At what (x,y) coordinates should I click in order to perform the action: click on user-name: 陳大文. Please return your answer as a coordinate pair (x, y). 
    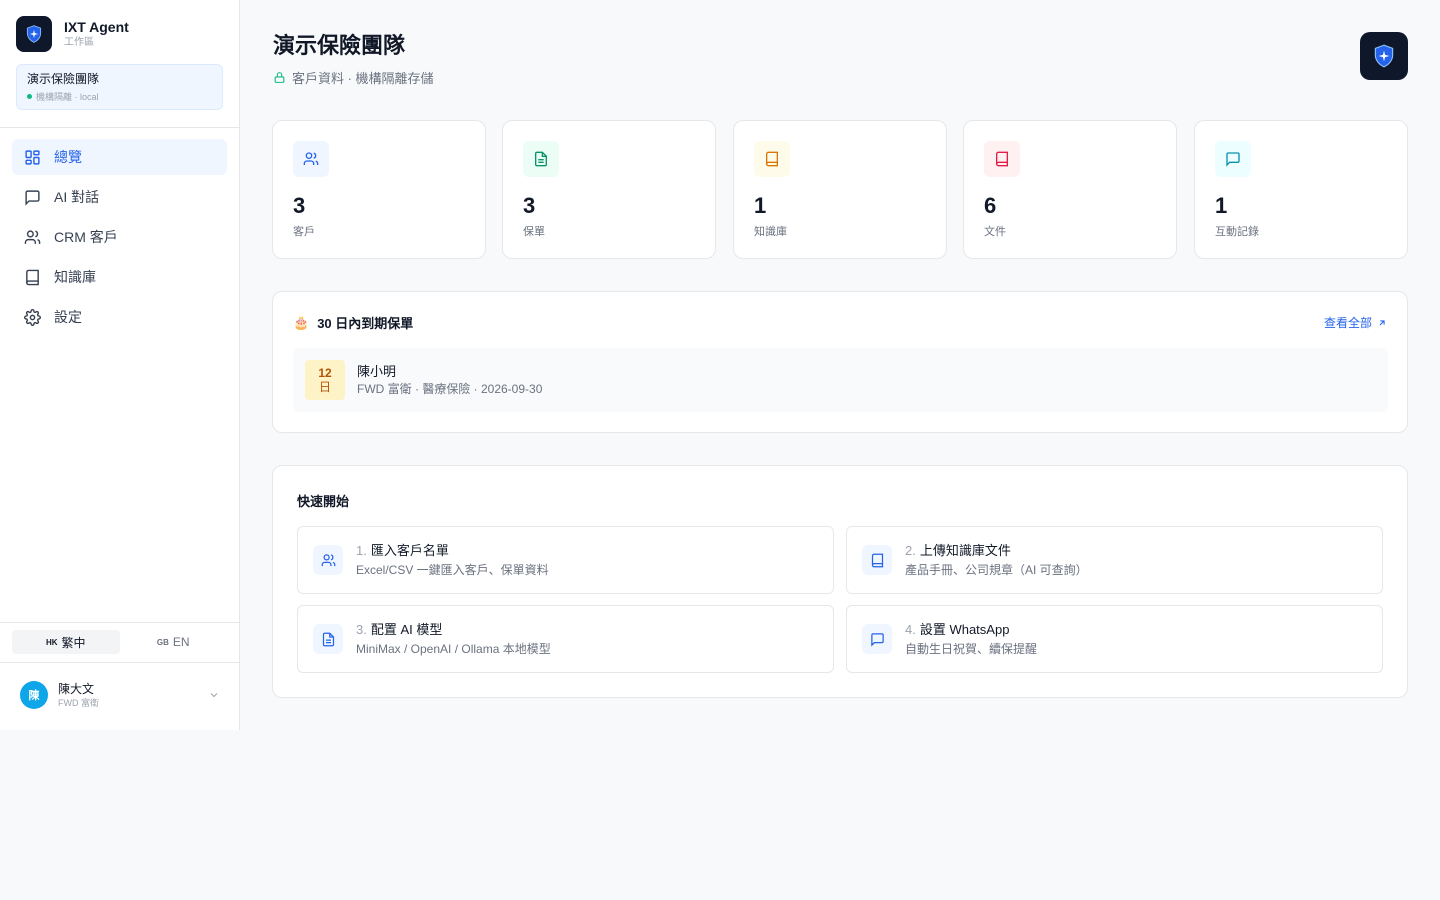
    Looking at the image, I should click on (76, 688).